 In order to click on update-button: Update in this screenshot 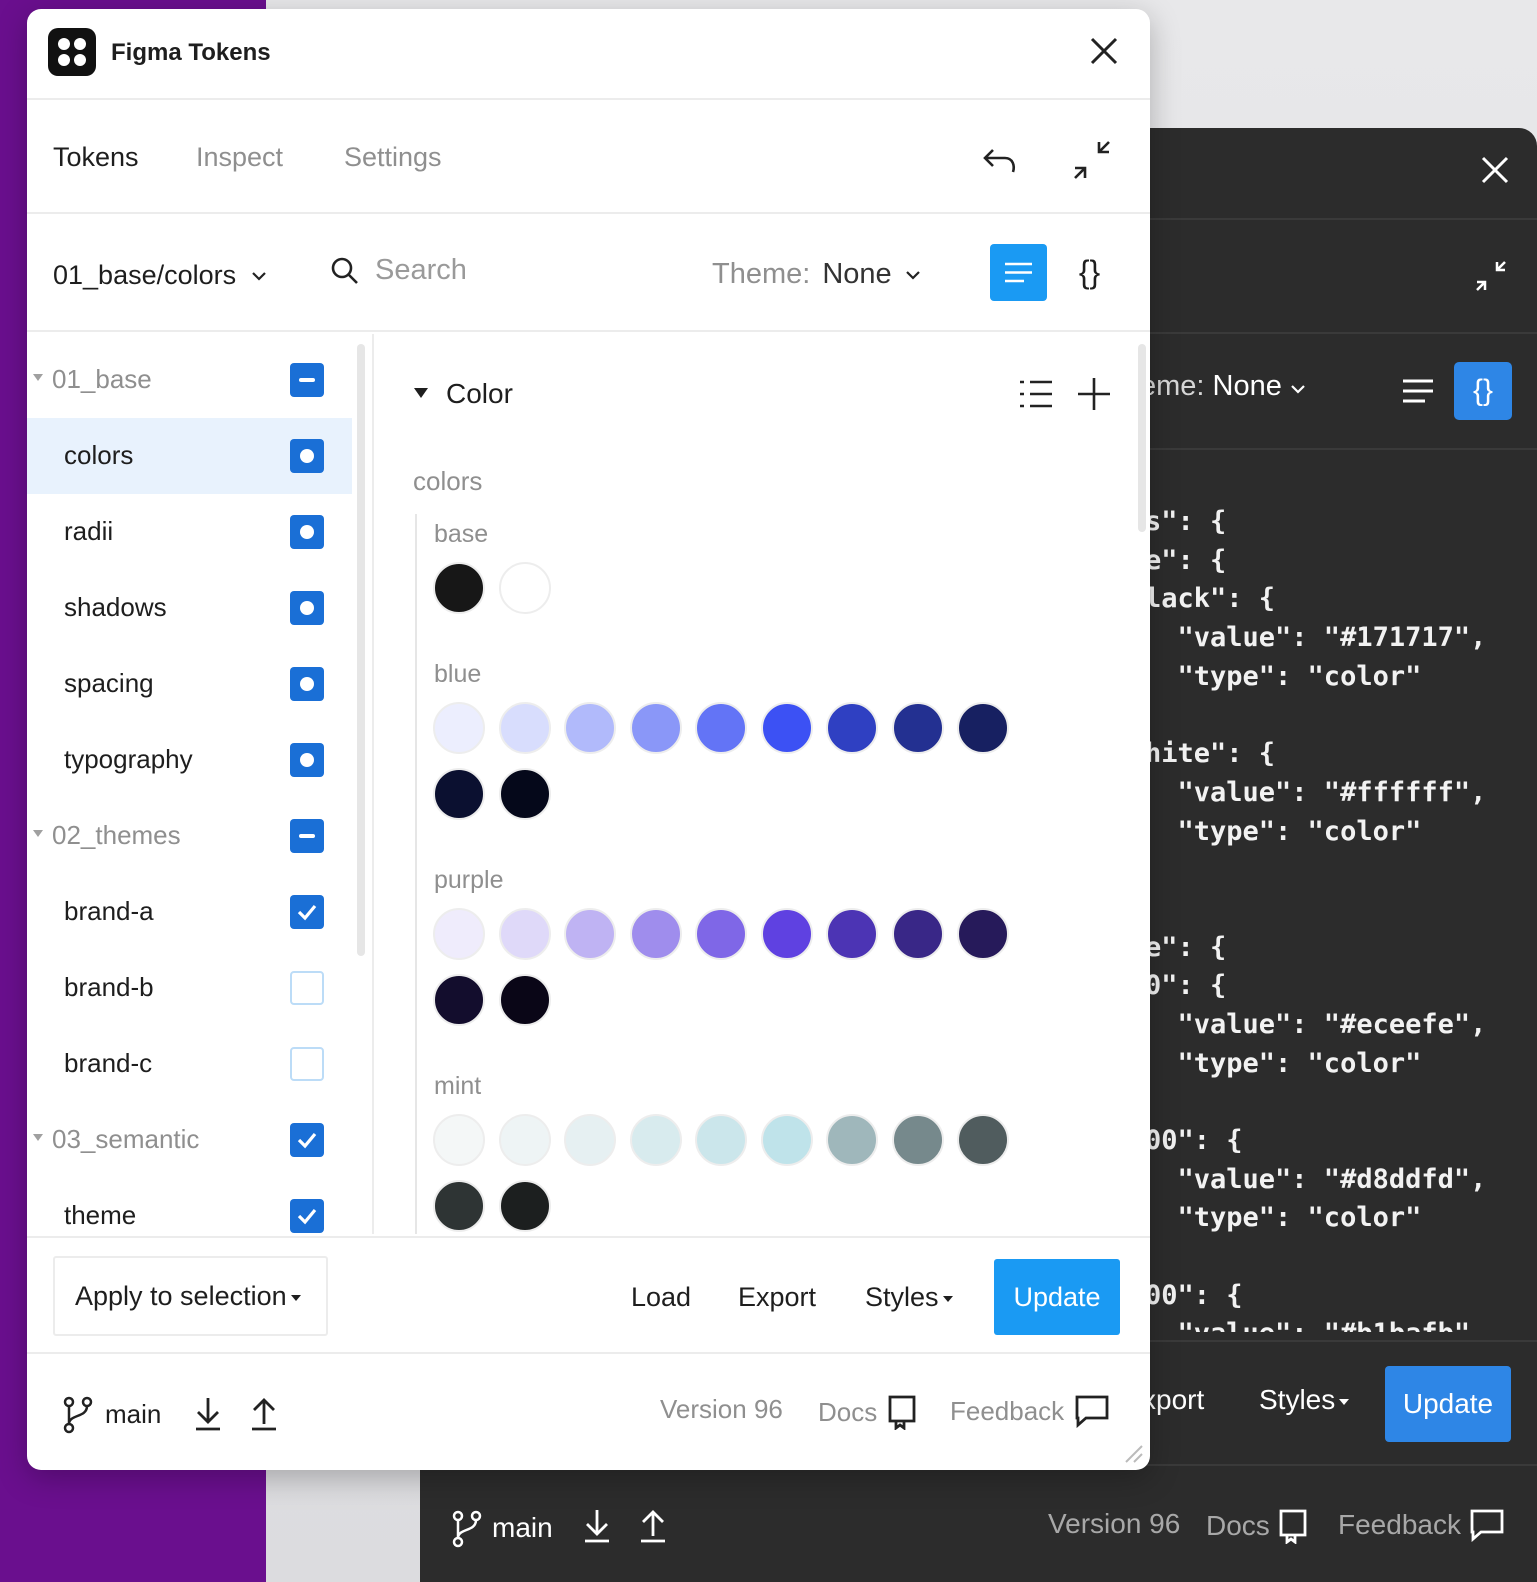, I will do `click(1057, 1297)`.